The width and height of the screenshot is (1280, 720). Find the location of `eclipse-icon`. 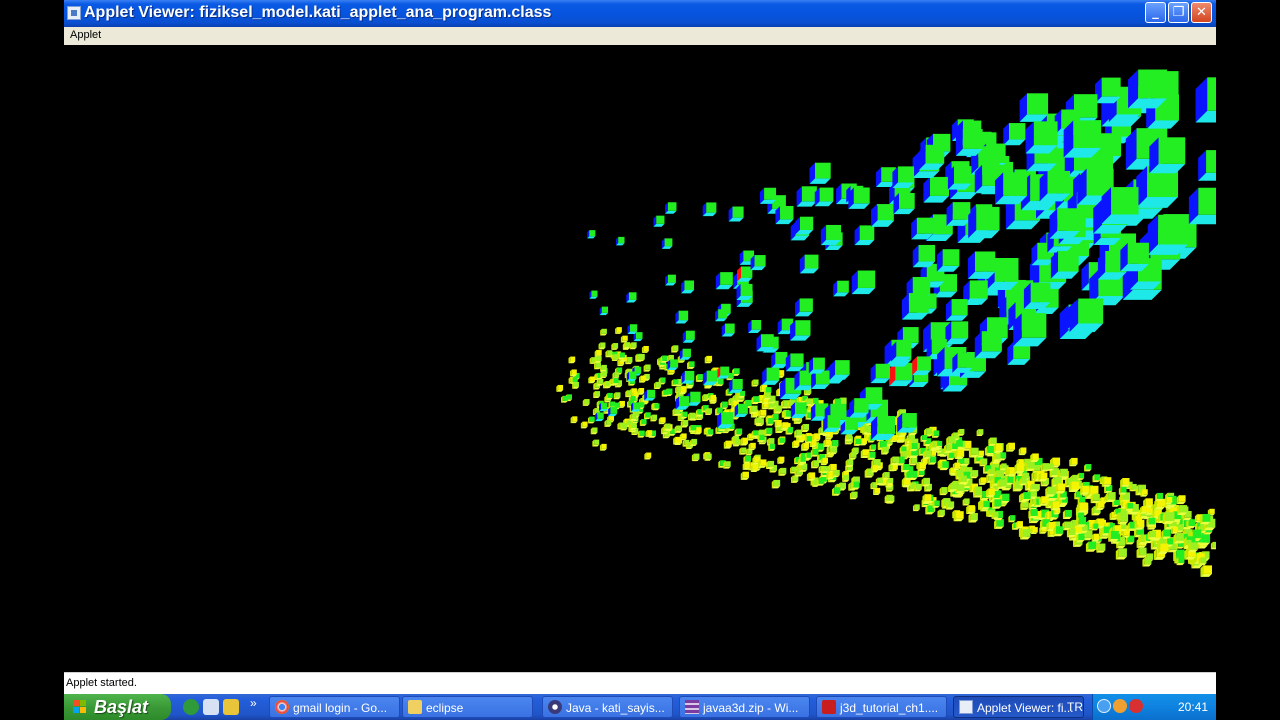

eclipse-icon is located at coordinates (555, 707).